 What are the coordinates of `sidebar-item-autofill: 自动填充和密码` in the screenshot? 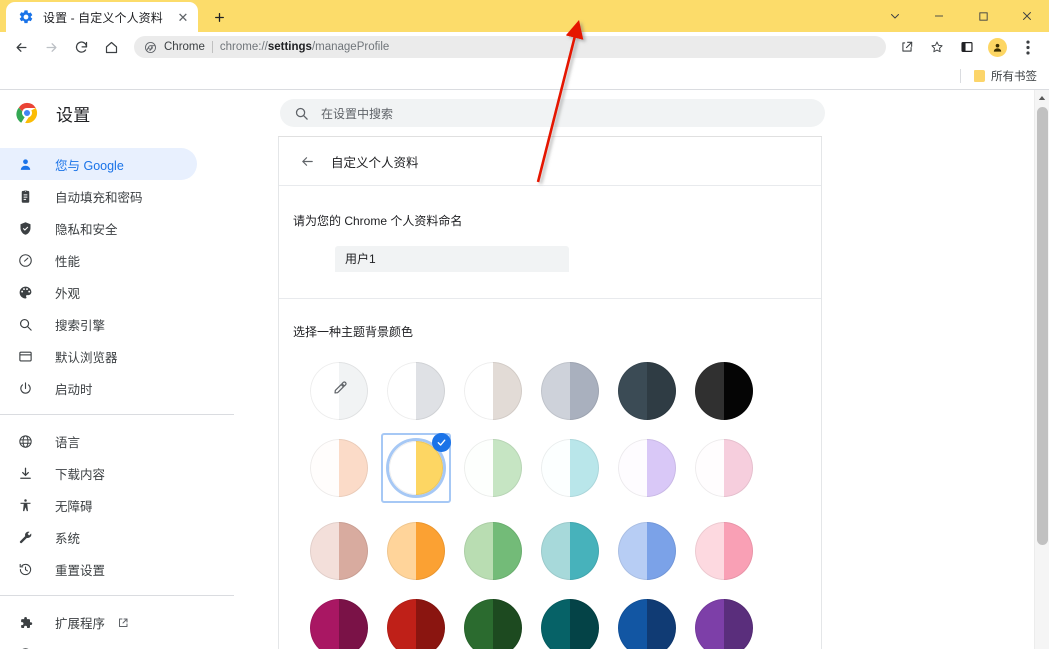 It's located at (125, 196).